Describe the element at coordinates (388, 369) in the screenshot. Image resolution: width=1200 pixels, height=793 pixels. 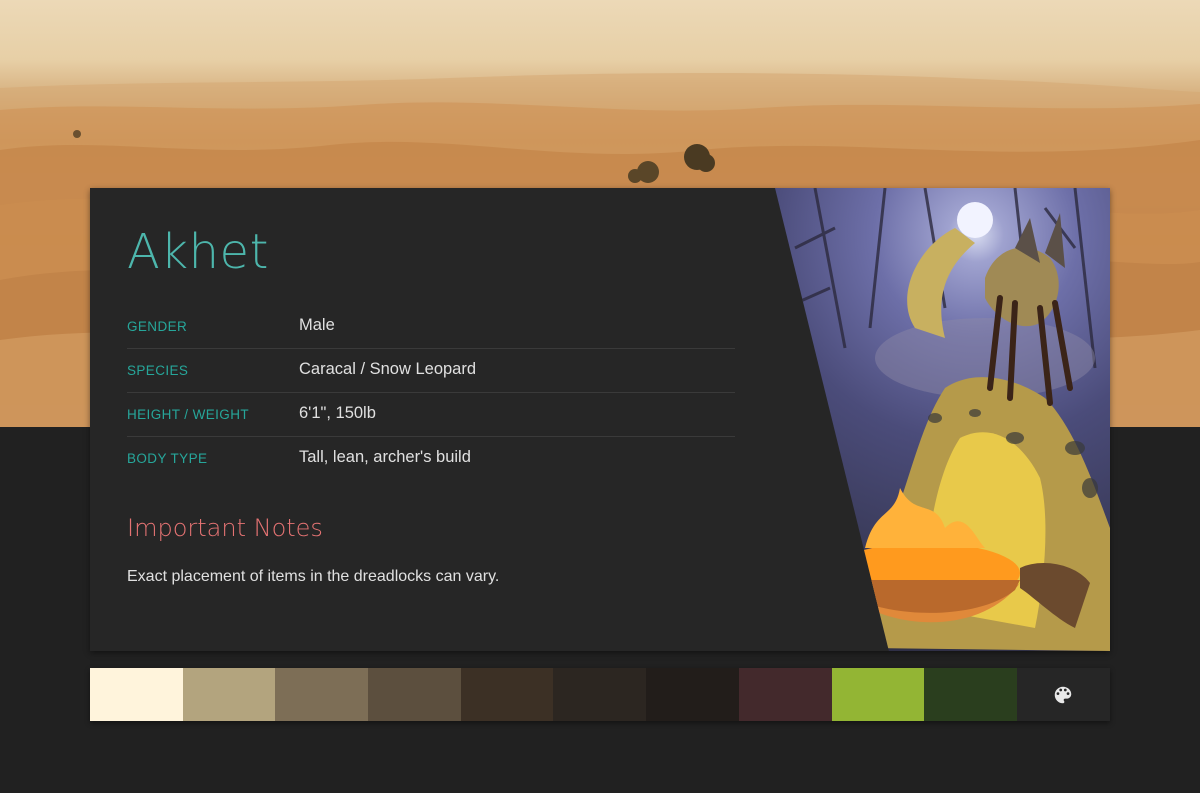
I see `stat-value: Caracal / Snow Leopard` at that location.